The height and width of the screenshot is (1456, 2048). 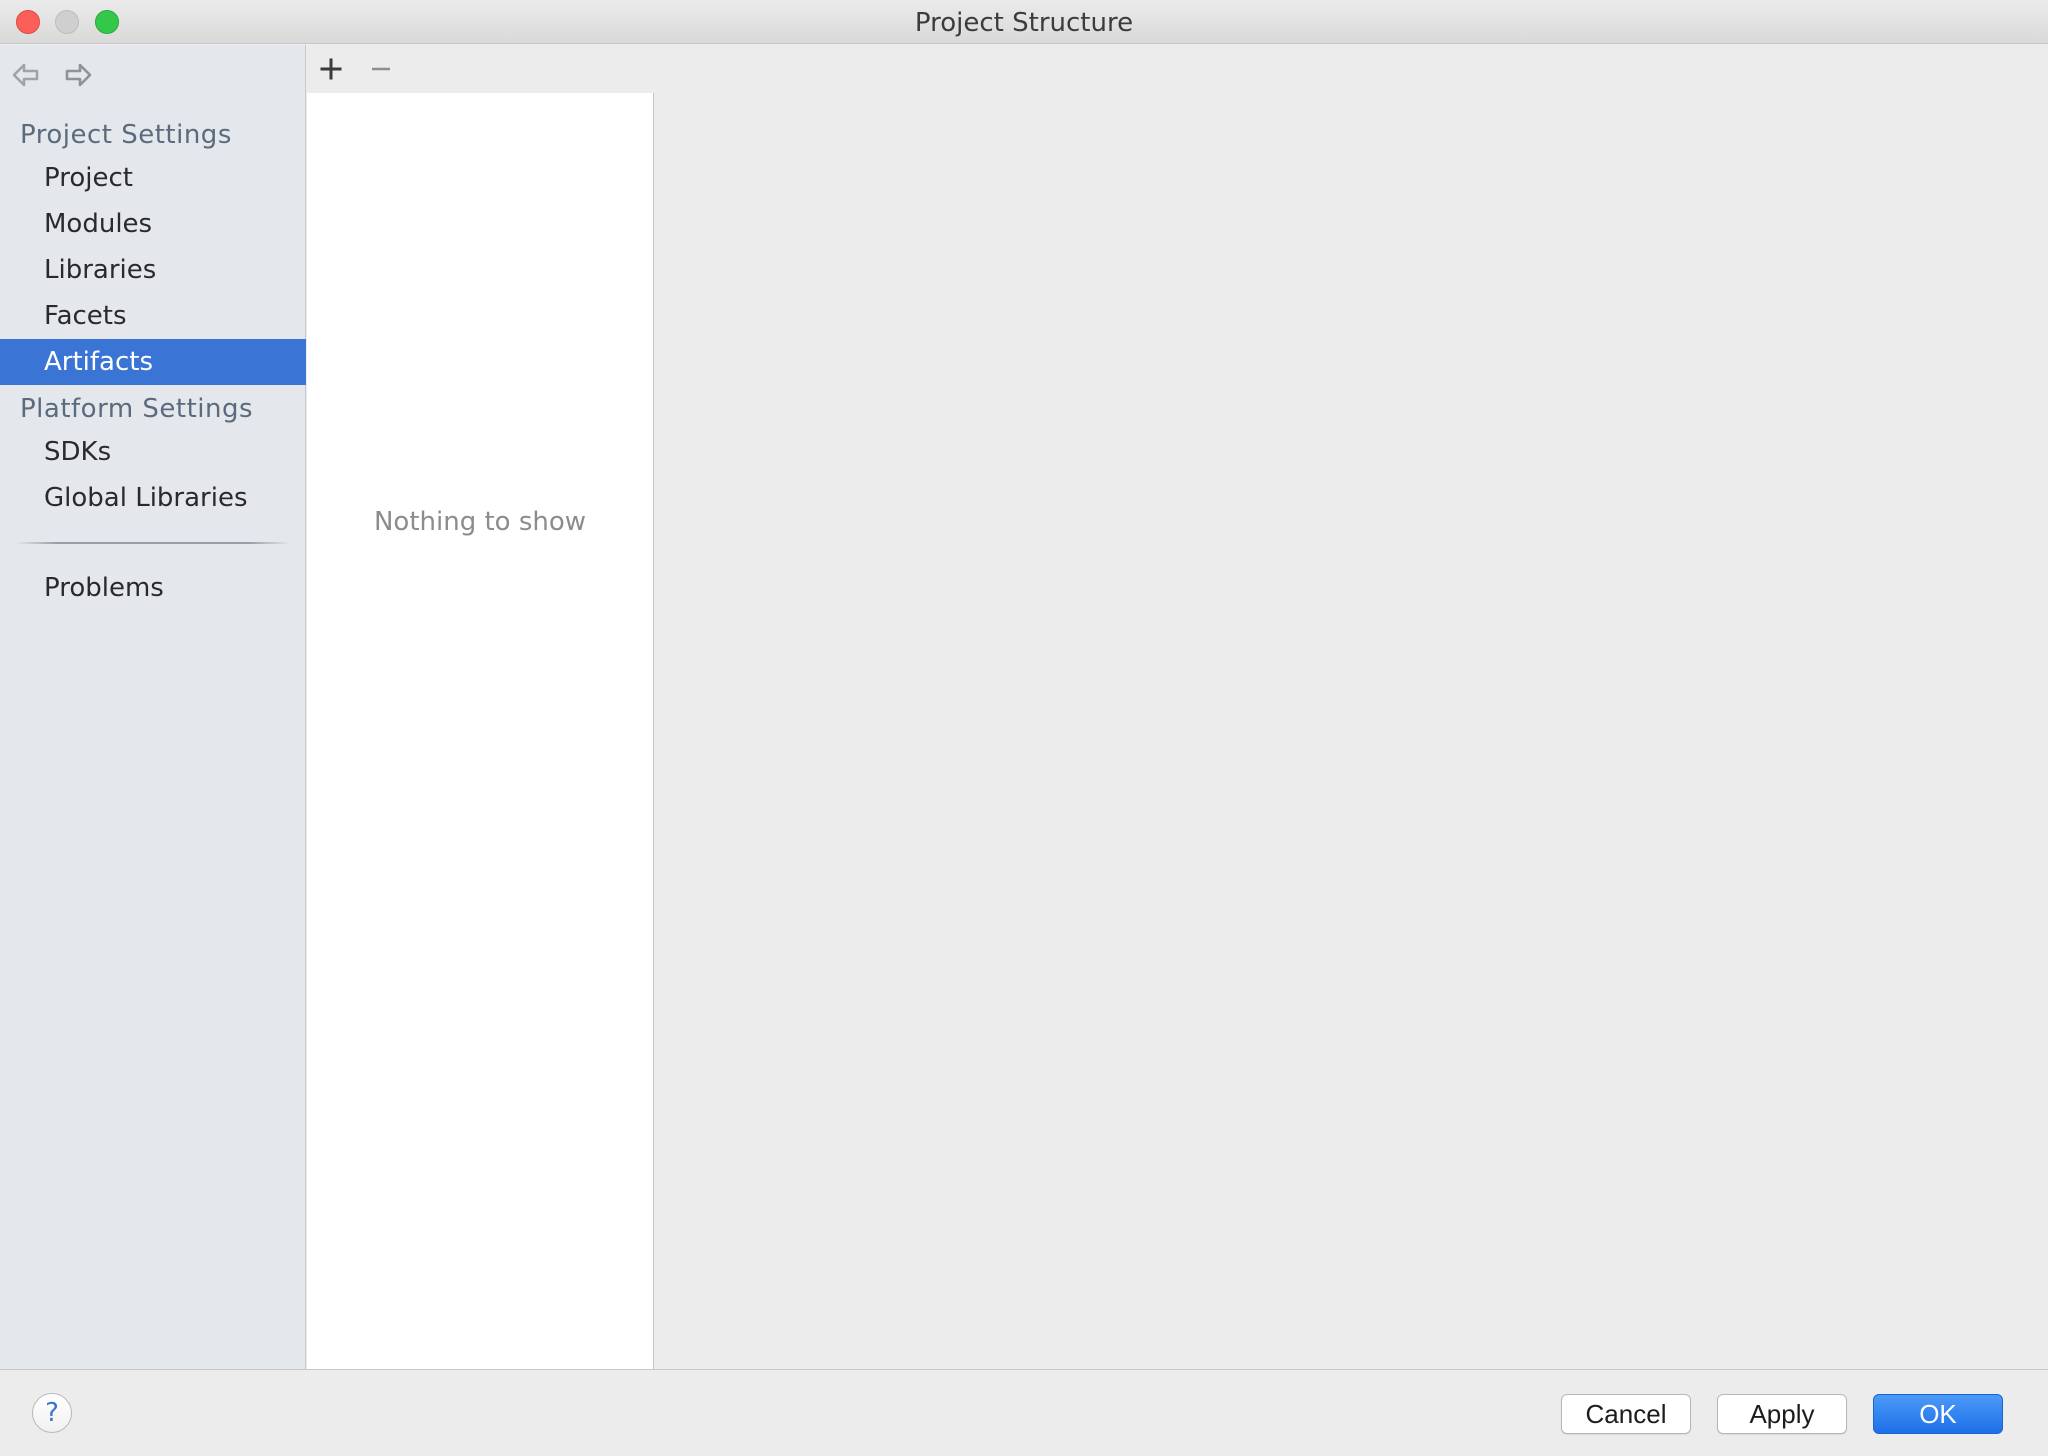 I want to click on sidebar-divider, so click(x=153, y=543).